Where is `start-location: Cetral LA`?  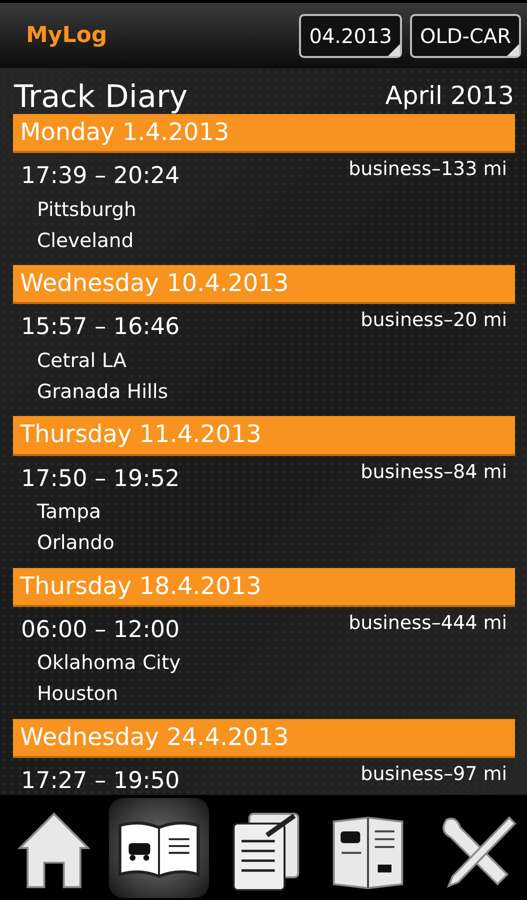 start-location: Cetral LA is located at coordinates (81, 360).